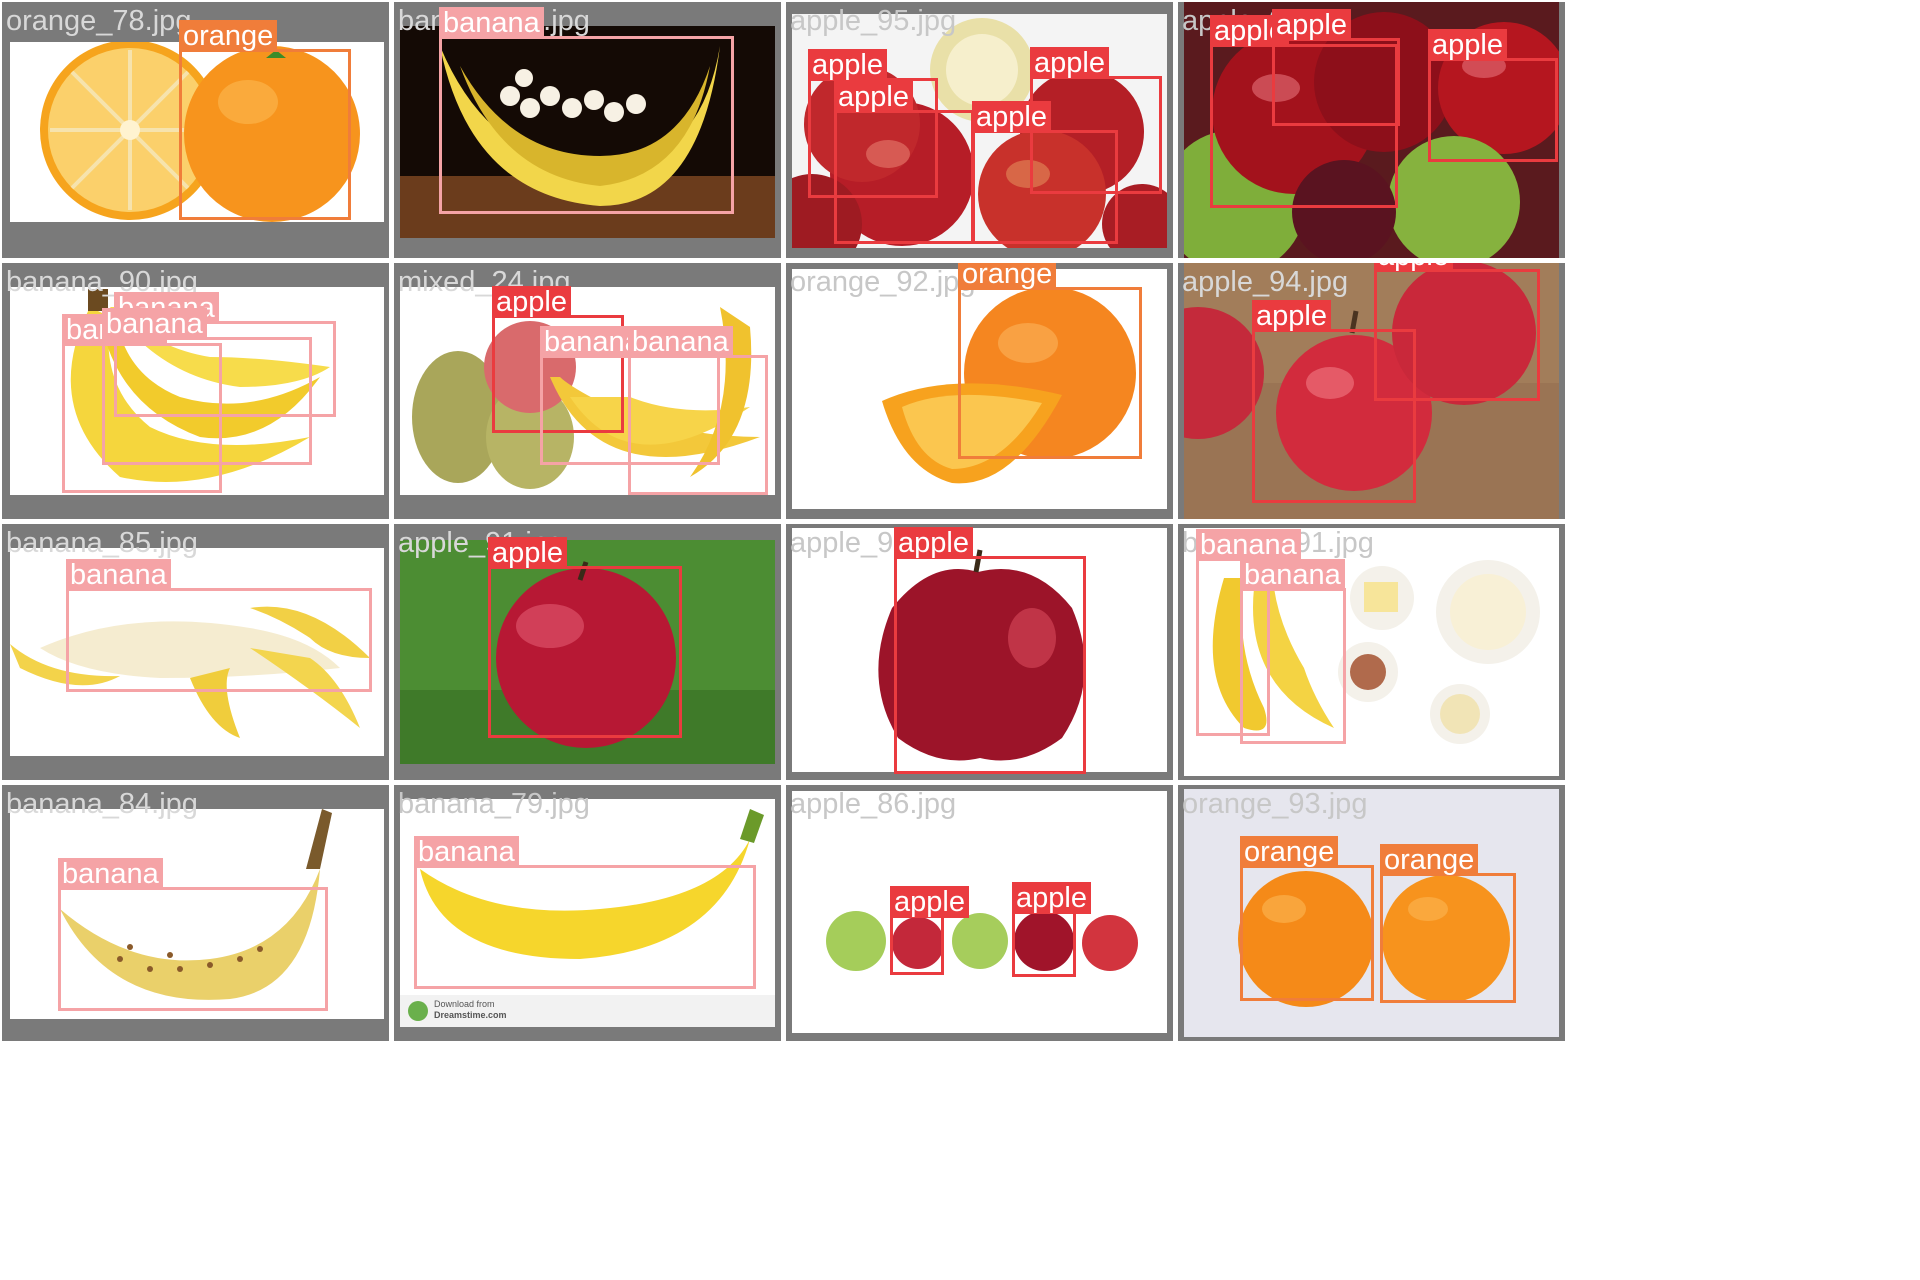 The height and width of the screenshot is (1280, 1920). I want to click on tile-apple-93: apple_93.jpg apple, so click(979, 652).